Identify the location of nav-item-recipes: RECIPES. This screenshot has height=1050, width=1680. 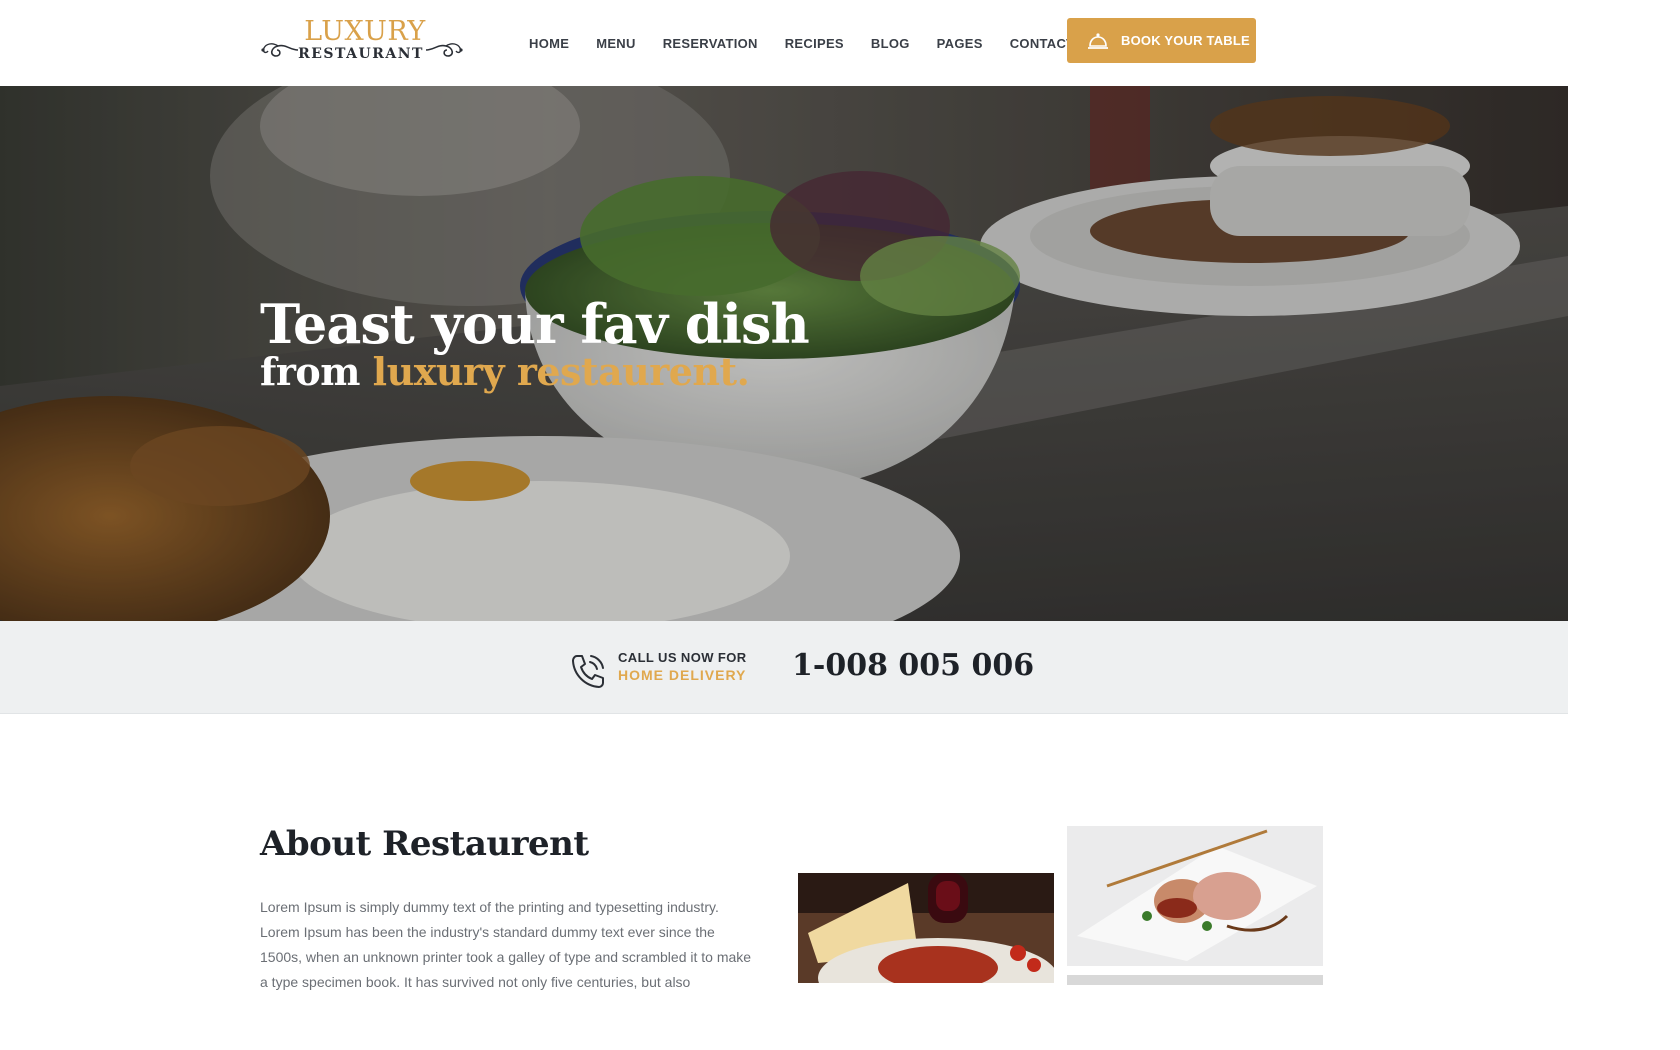
(814, 46).